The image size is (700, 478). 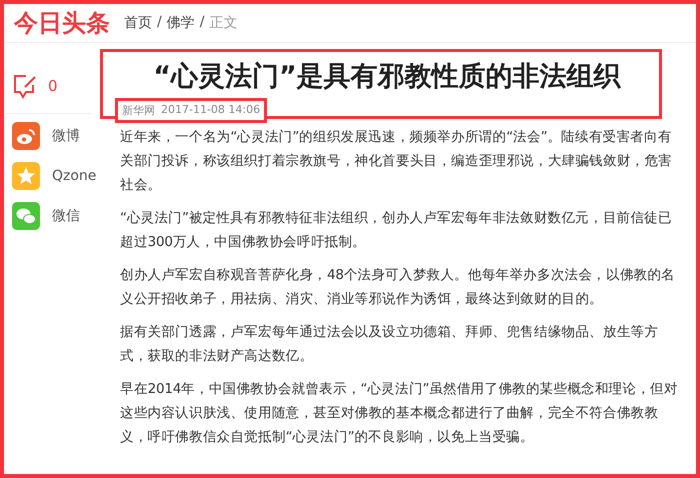 I want to click on article-paragraph: “心灵法门”被定性具有邪教特征非法组织，创办人卢军宏每年非法敛财数亿元，目前信徒已超过300万人，中国佛教协会呼吁抵制。, so click(x=396, y=230).